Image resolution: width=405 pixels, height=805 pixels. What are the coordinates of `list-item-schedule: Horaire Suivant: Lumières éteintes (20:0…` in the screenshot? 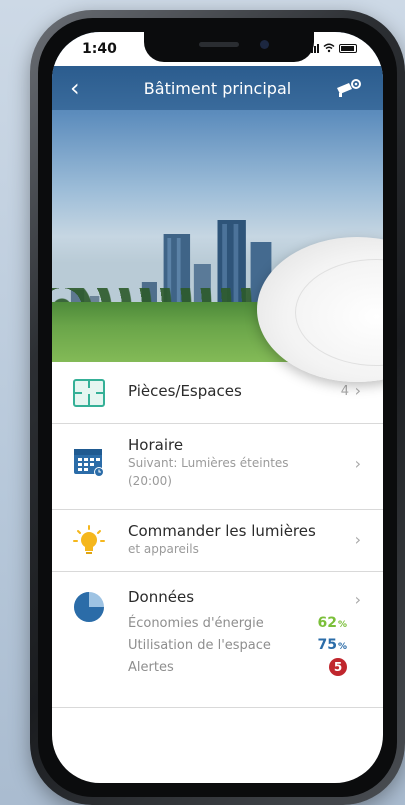 It's located at (217, 467).